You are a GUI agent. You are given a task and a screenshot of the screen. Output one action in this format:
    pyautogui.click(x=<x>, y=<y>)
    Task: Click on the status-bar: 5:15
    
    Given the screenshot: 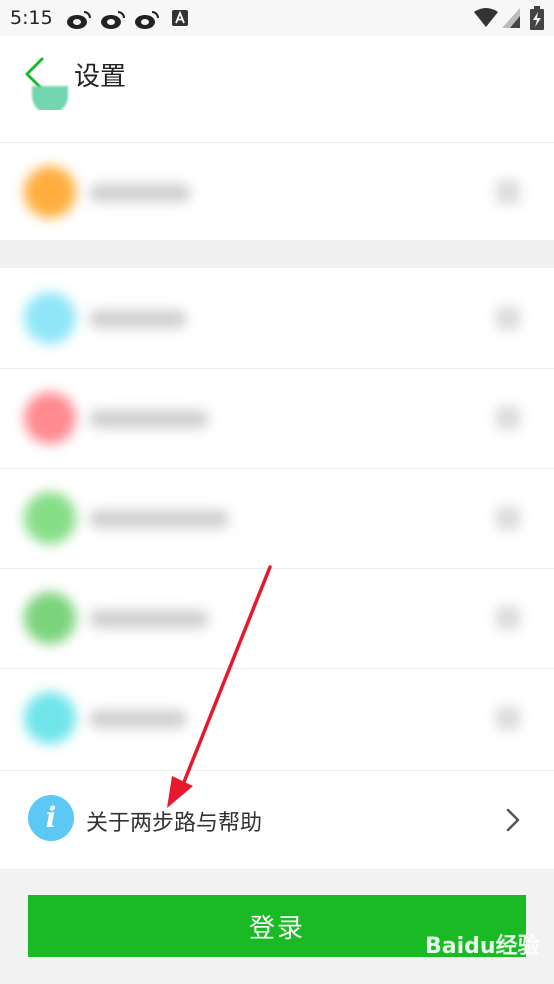 What is the action you would take?
    pyautogui.click(x=277, y=18)
    